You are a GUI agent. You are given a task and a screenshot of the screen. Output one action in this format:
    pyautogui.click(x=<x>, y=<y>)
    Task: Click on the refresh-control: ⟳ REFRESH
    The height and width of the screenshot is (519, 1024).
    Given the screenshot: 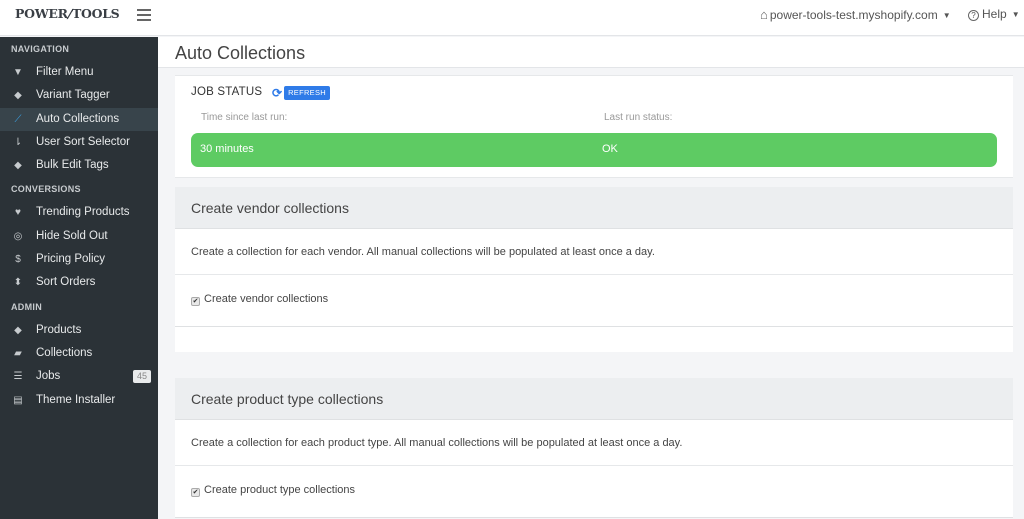 What is the action you would take?
    pyautogui.click(x=301, y=92)
    